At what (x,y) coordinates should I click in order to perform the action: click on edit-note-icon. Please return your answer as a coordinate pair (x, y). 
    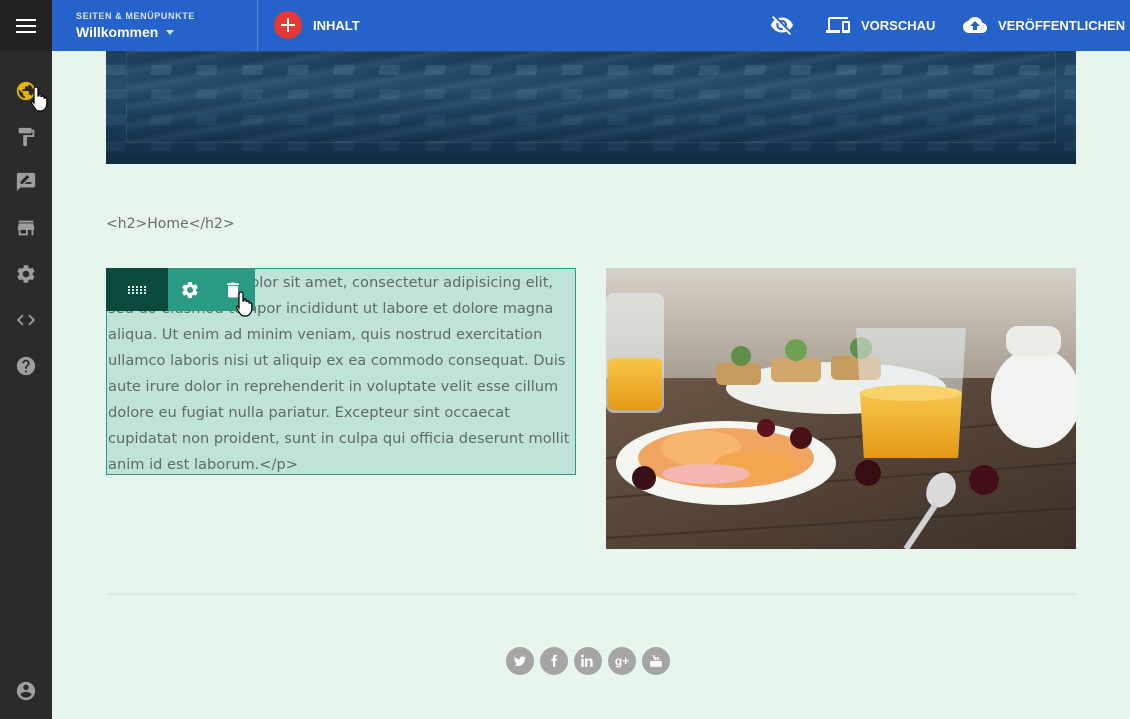
    Looking at the image, I should click on (26, 182).